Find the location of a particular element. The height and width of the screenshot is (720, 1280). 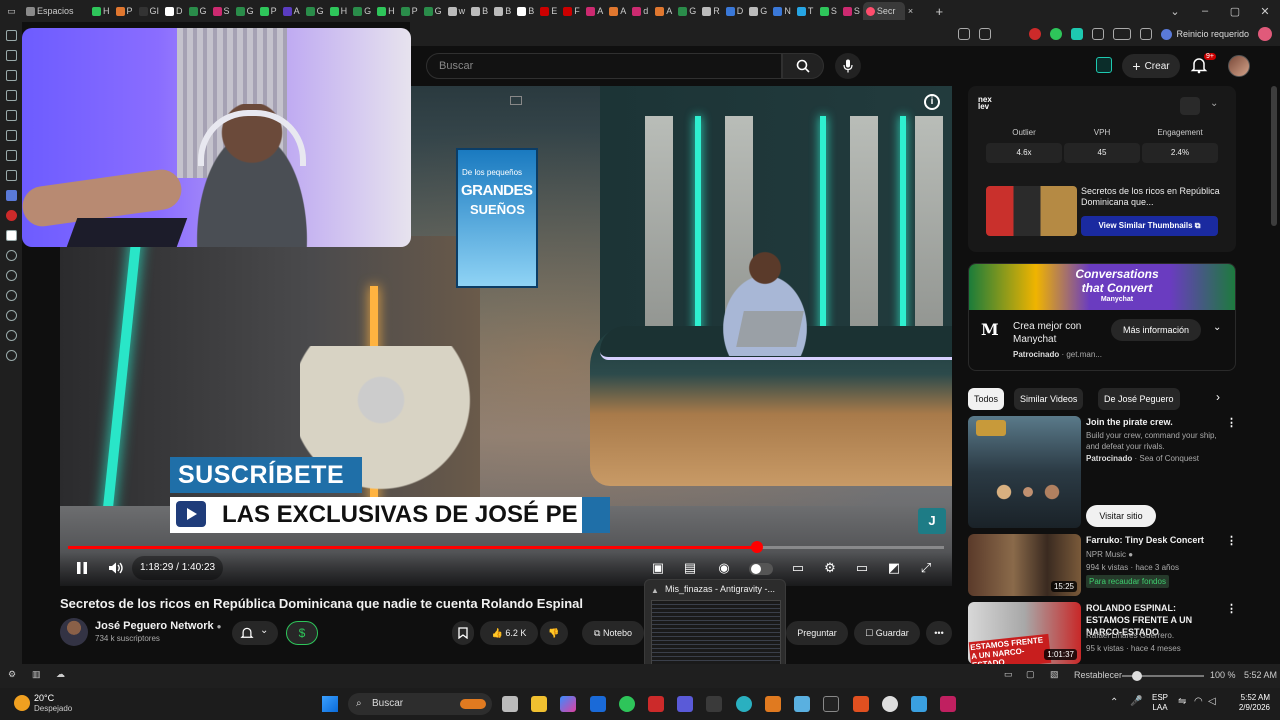

pirate-ad-thumbnail is located at coordinates (1024, 472).